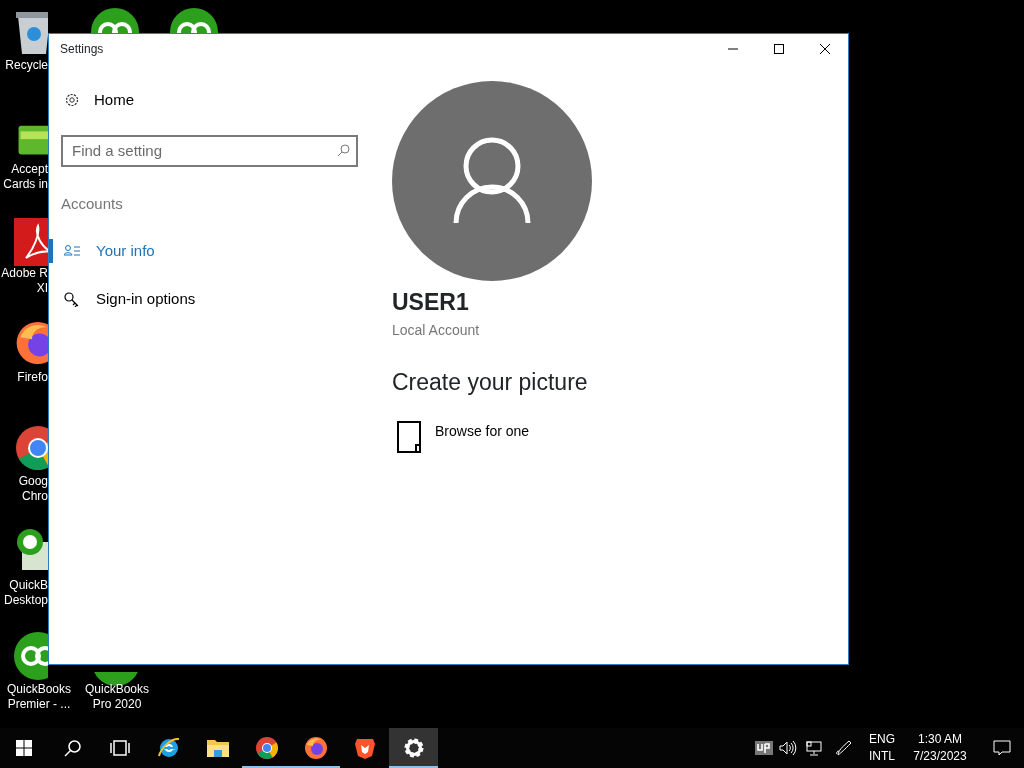  What do you see at coordinates (209, 150) in the screenshot?
I see `search-field: Find a setting` at bounding box center [209, 150].